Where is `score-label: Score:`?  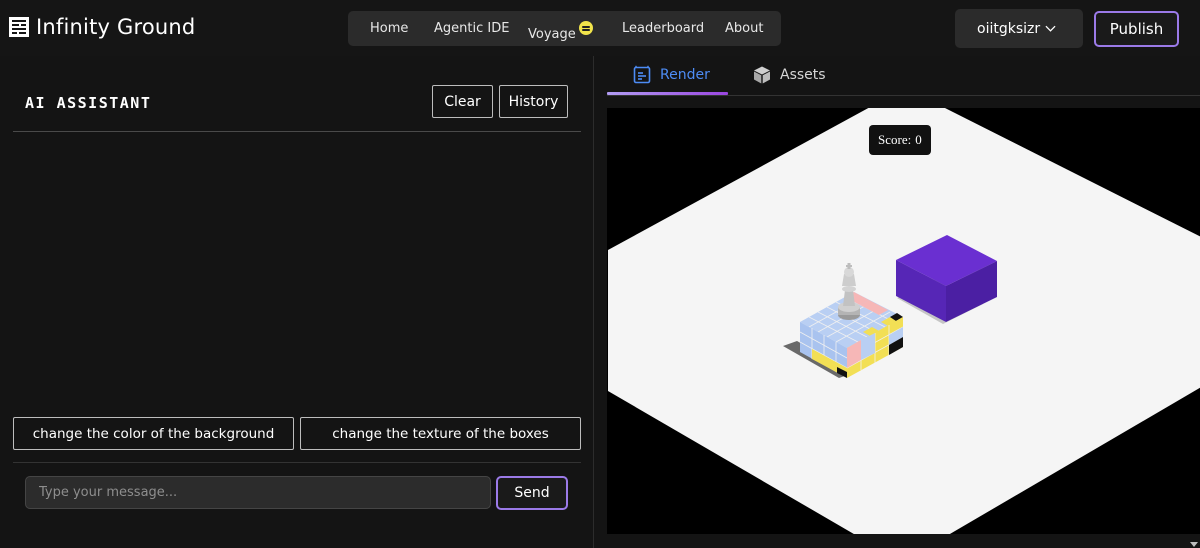
score-label: Score: is located at coordinates (895, 139).